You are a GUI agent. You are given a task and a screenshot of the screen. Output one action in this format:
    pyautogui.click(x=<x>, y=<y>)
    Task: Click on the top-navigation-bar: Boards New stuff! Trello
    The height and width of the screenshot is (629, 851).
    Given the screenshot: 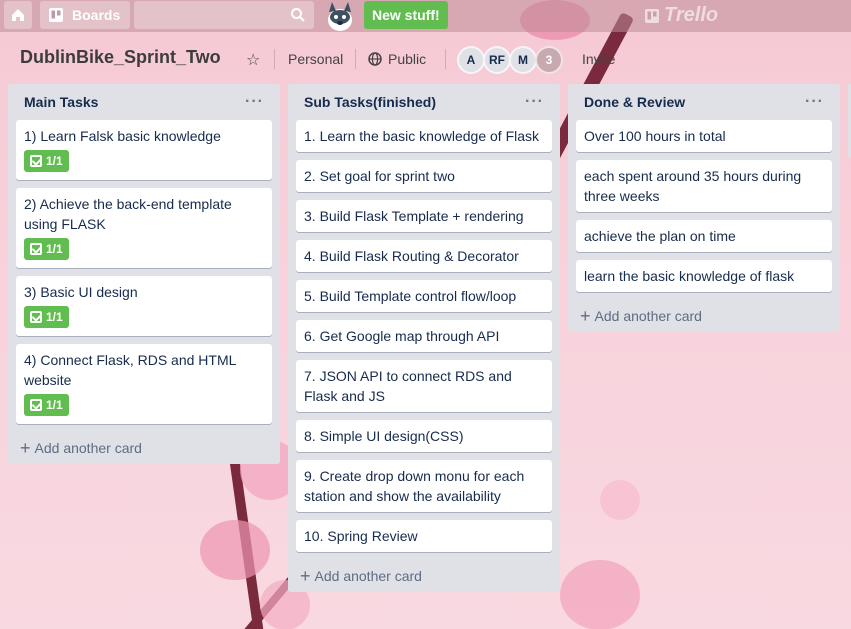 What is the action you would take?
    pyautogui.click(x=425, y=16)
    